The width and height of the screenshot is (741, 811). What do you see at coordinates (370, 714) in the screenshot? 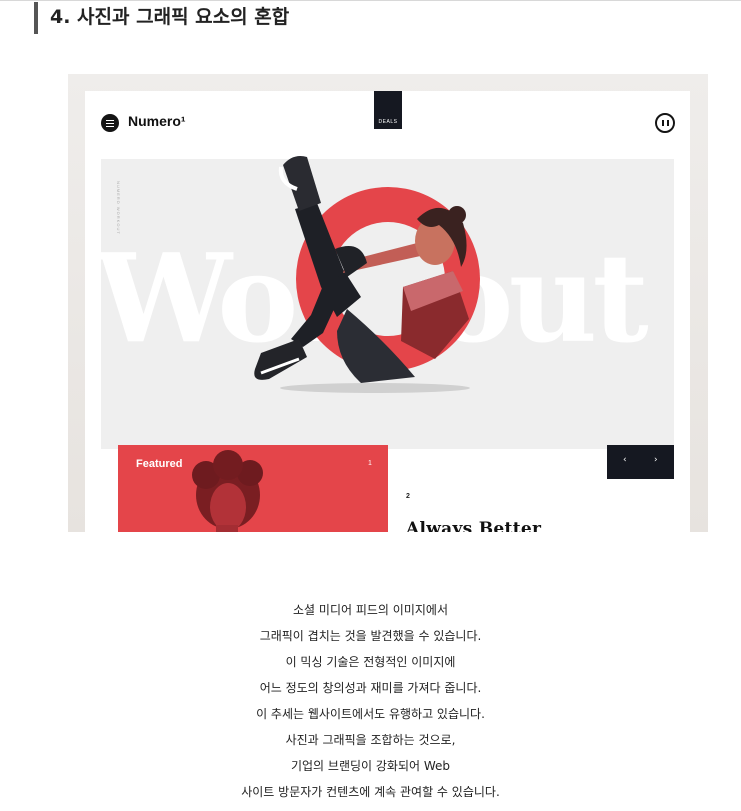
I see `body-line: 이 추세는 웹사이트에서도 유행하고 있습니다.` at bounding box center [370, 714].